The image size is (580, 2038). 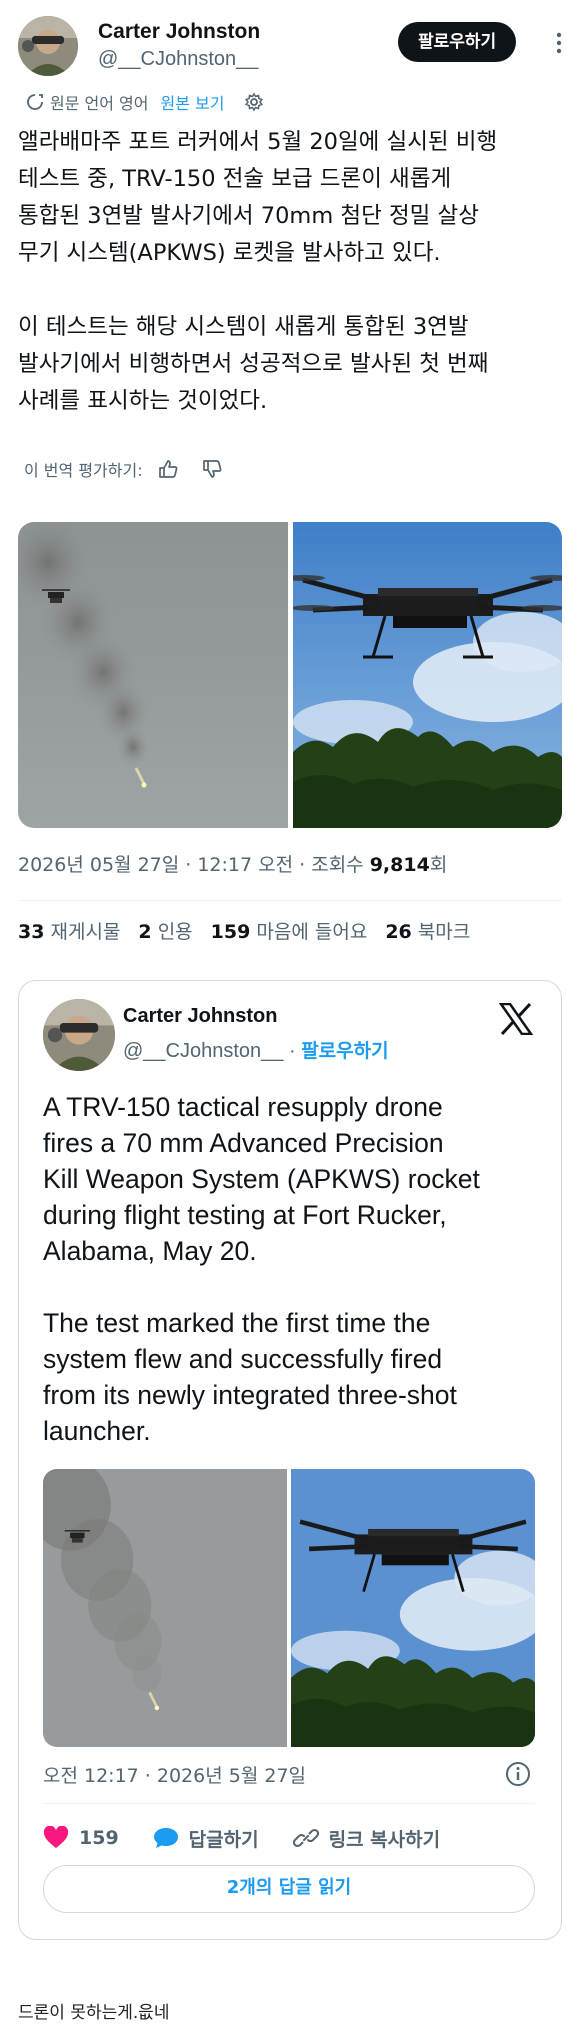 What do you see at coordinates (256, 1016) in the screenshot?
I see `embedded-display-name: Carter Johnston` at bounding box center [256, 1016].